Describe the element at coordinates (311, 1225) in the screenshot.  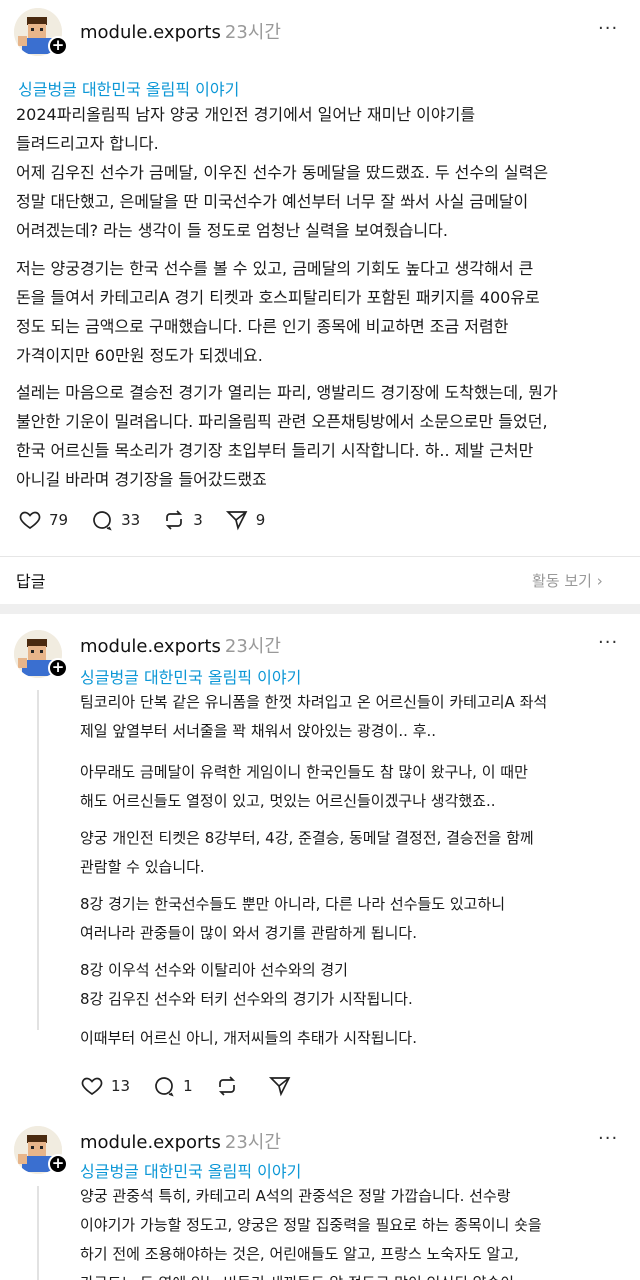
I see `post-line: 이야기가 가능할 정도고, 양궁은 정말 집중력을 필요로 하는 종목이니 숏을` at that location.